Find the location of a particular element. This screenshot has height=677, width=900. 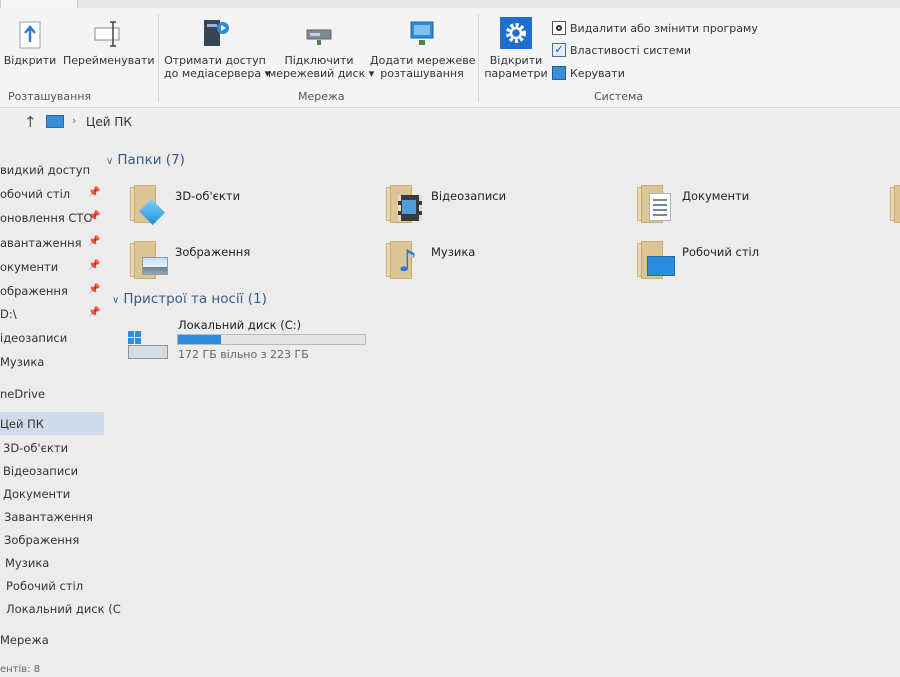

nav-item-music: Музика is located at coordinates (27, 563).